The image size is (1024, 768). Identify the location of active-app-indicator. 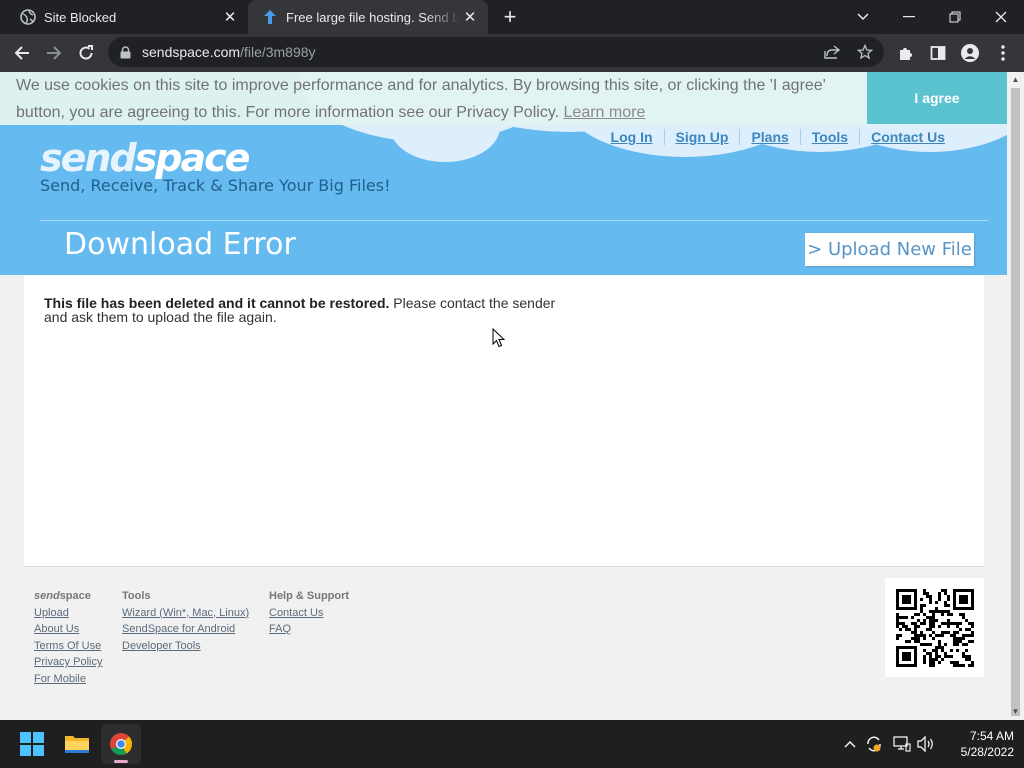
(121, 761).